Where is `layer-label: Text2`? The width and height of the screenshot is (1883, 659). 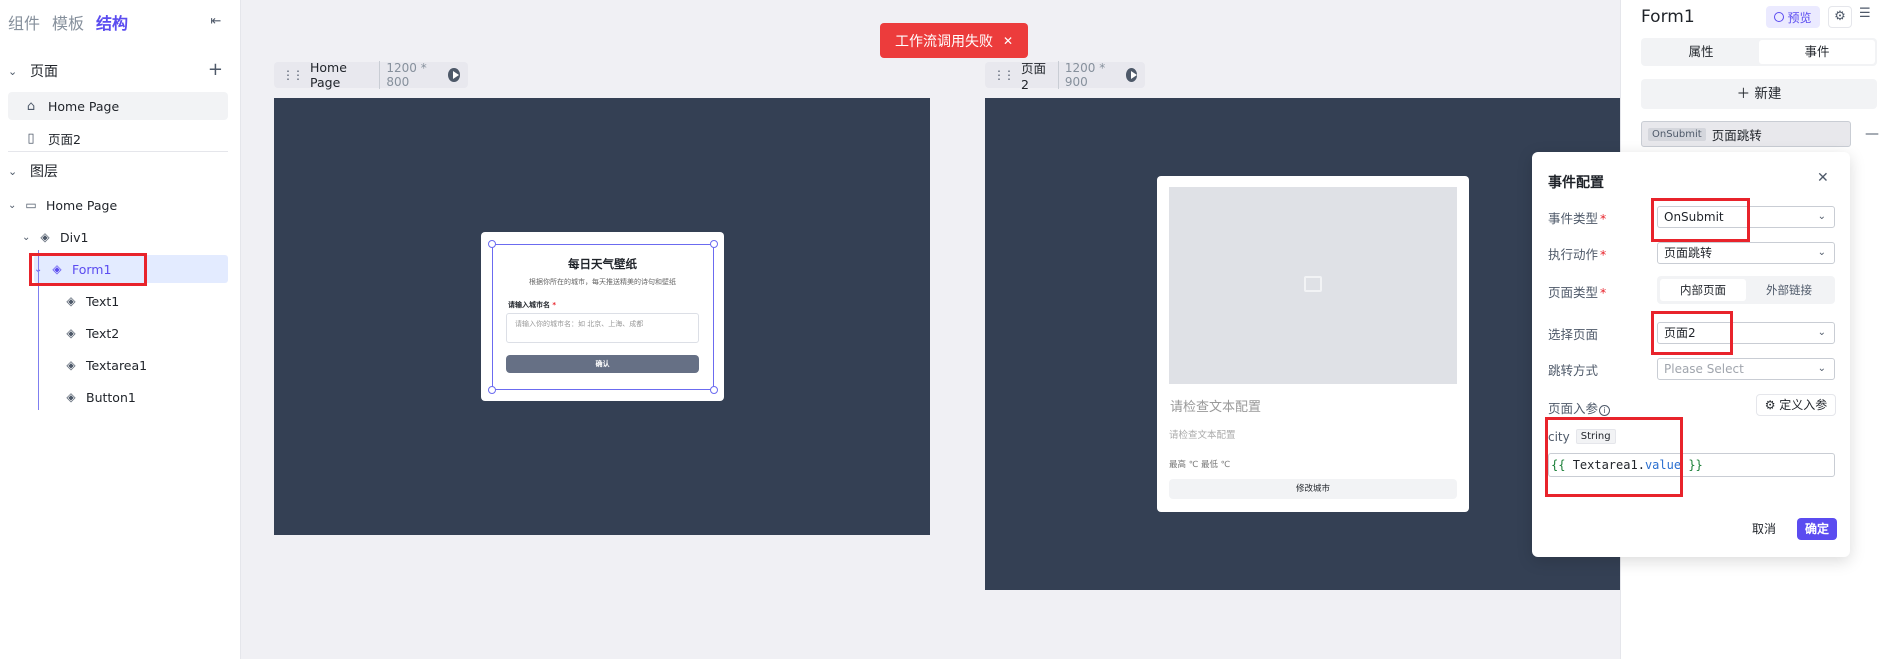 layer-label: Text2 is located at coordinates (103, 333).